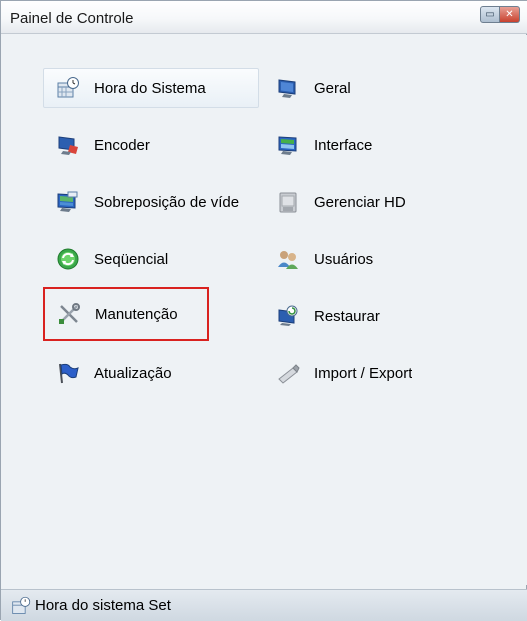 The height and width of the screenshot is (621, 527). Describe the element at coordinates (131, 259) in the screenshot. I see `menu-item-label: Seqüencial` at that location.